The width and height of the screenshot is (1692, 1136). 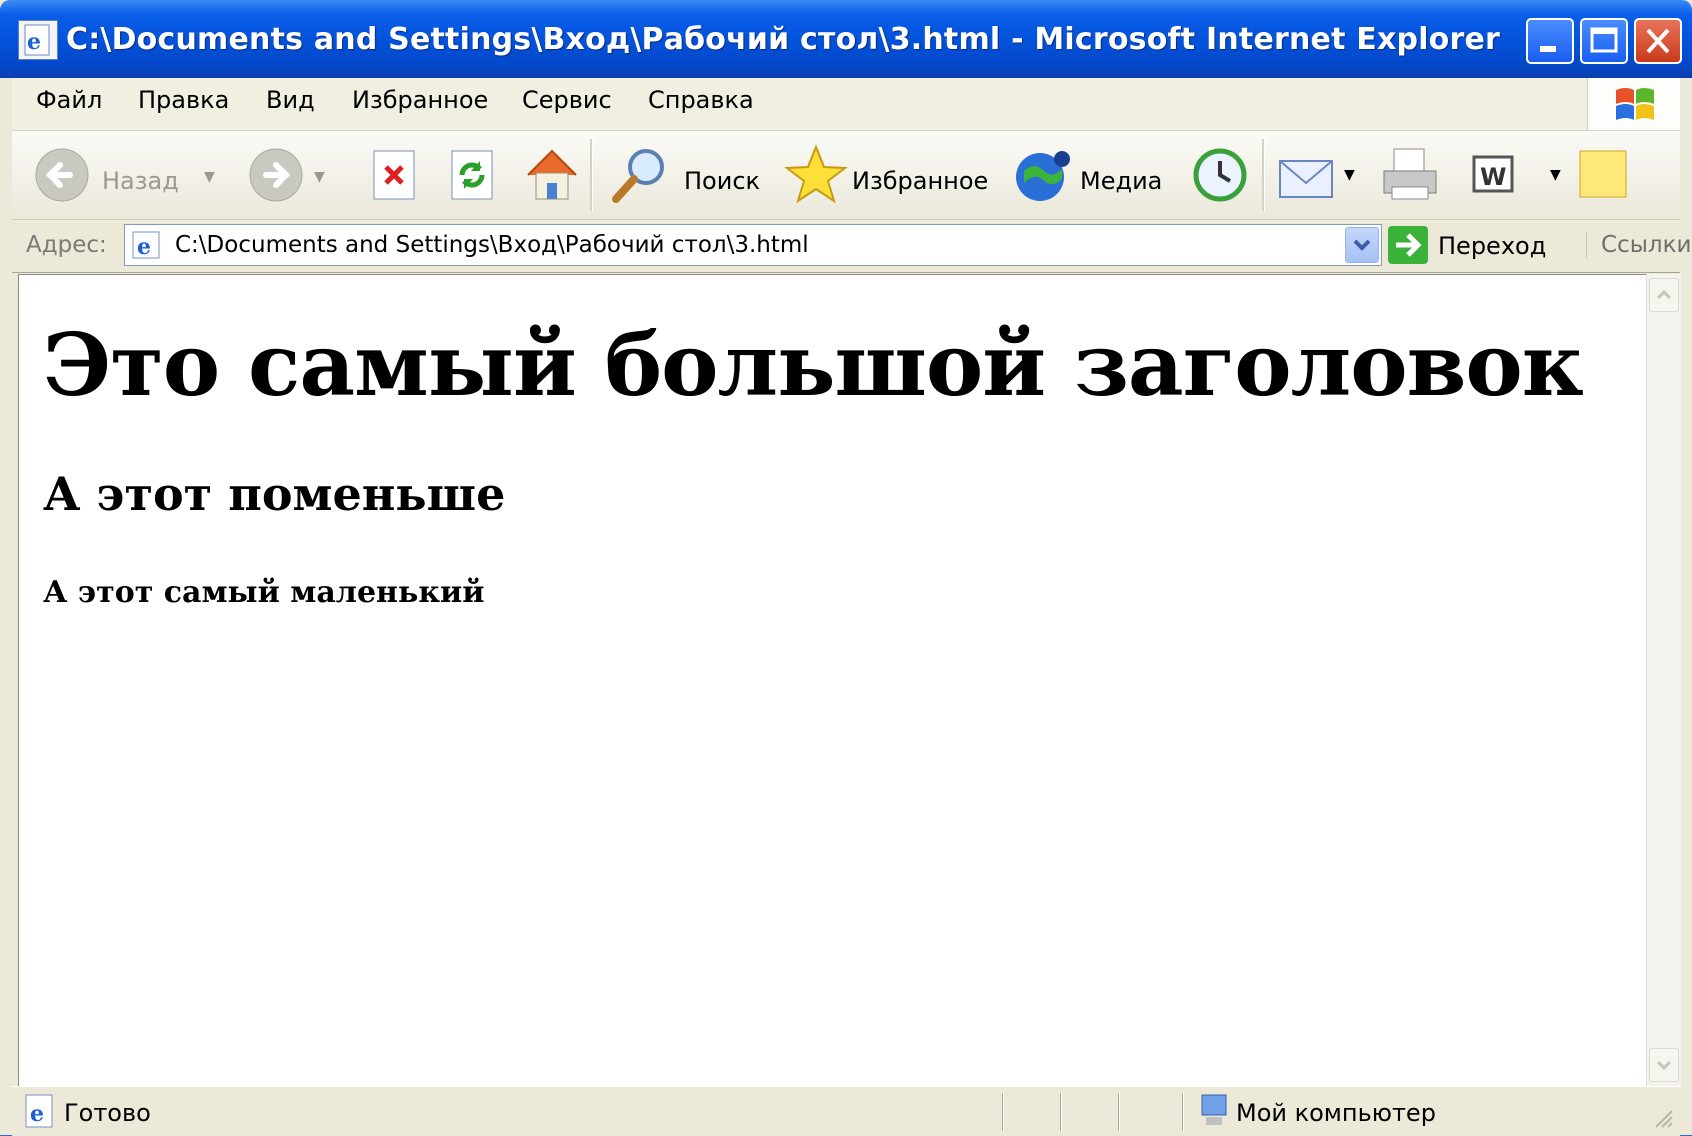 What do you see at coordinates (183, 100) in the screenshot?
I see `menu-edit: Правка` at bounding box center [183, 100].